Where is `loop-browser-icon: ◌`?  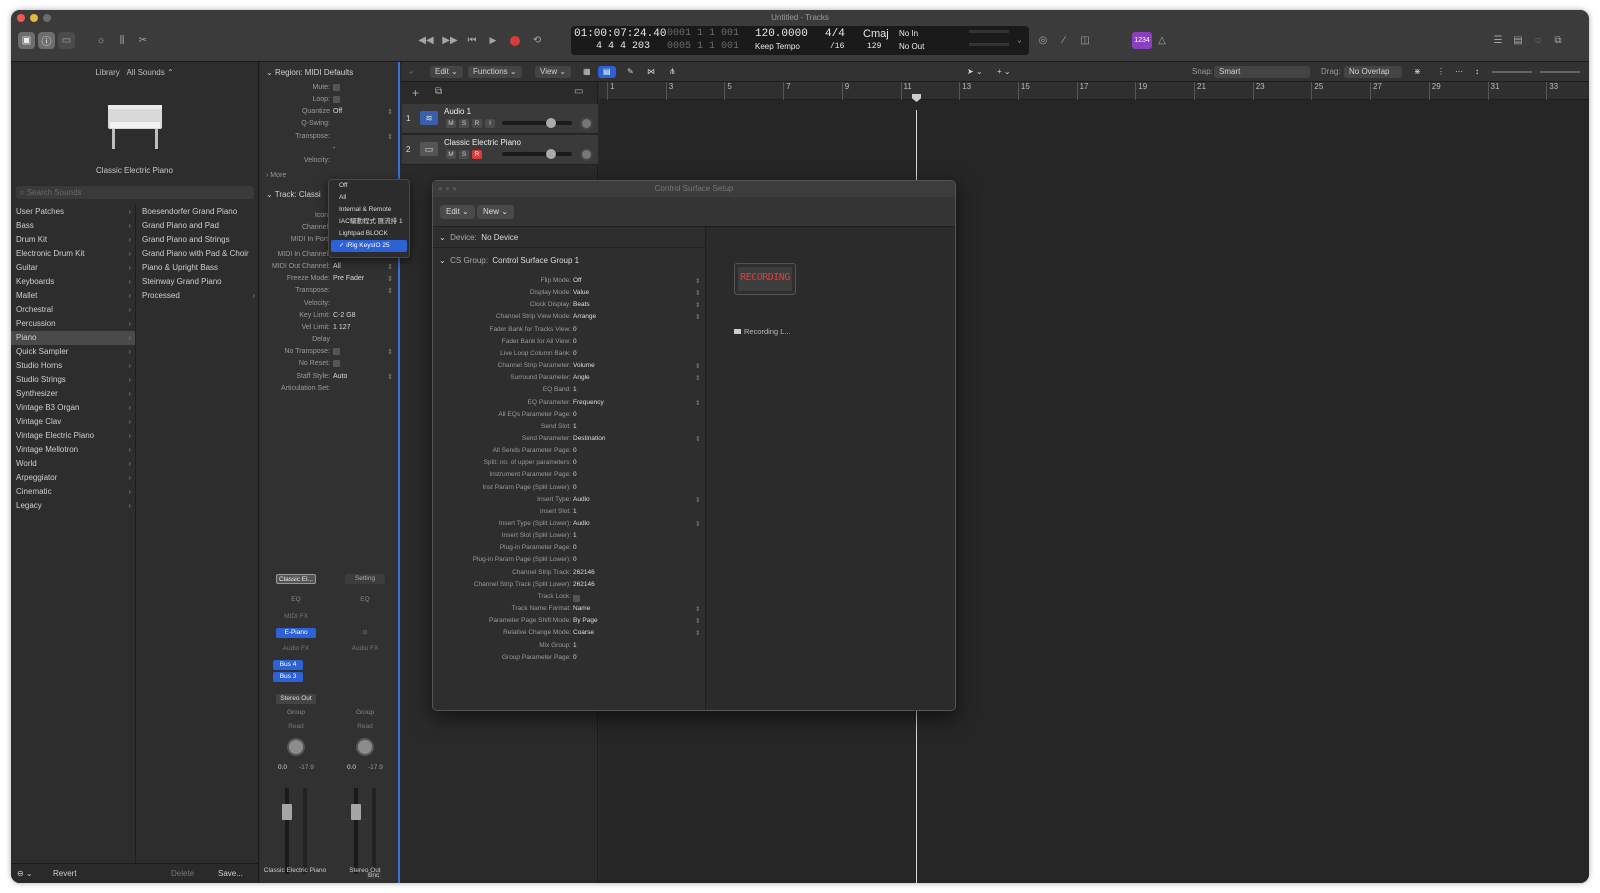 loop-browser-icon: ◌ is located at coordinates (1538, 40).